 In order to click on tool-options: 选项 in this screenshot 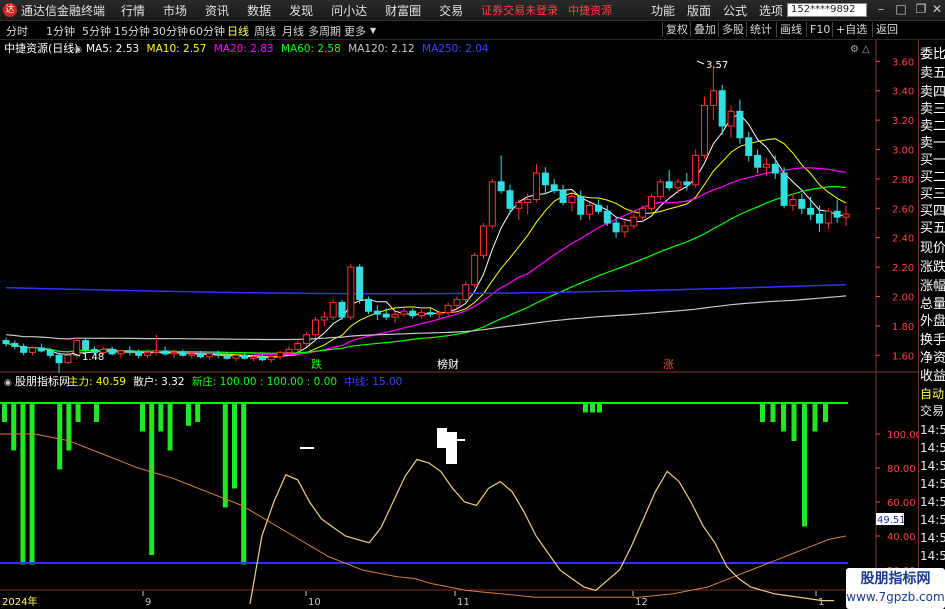, I will do `click(771, 10)`.